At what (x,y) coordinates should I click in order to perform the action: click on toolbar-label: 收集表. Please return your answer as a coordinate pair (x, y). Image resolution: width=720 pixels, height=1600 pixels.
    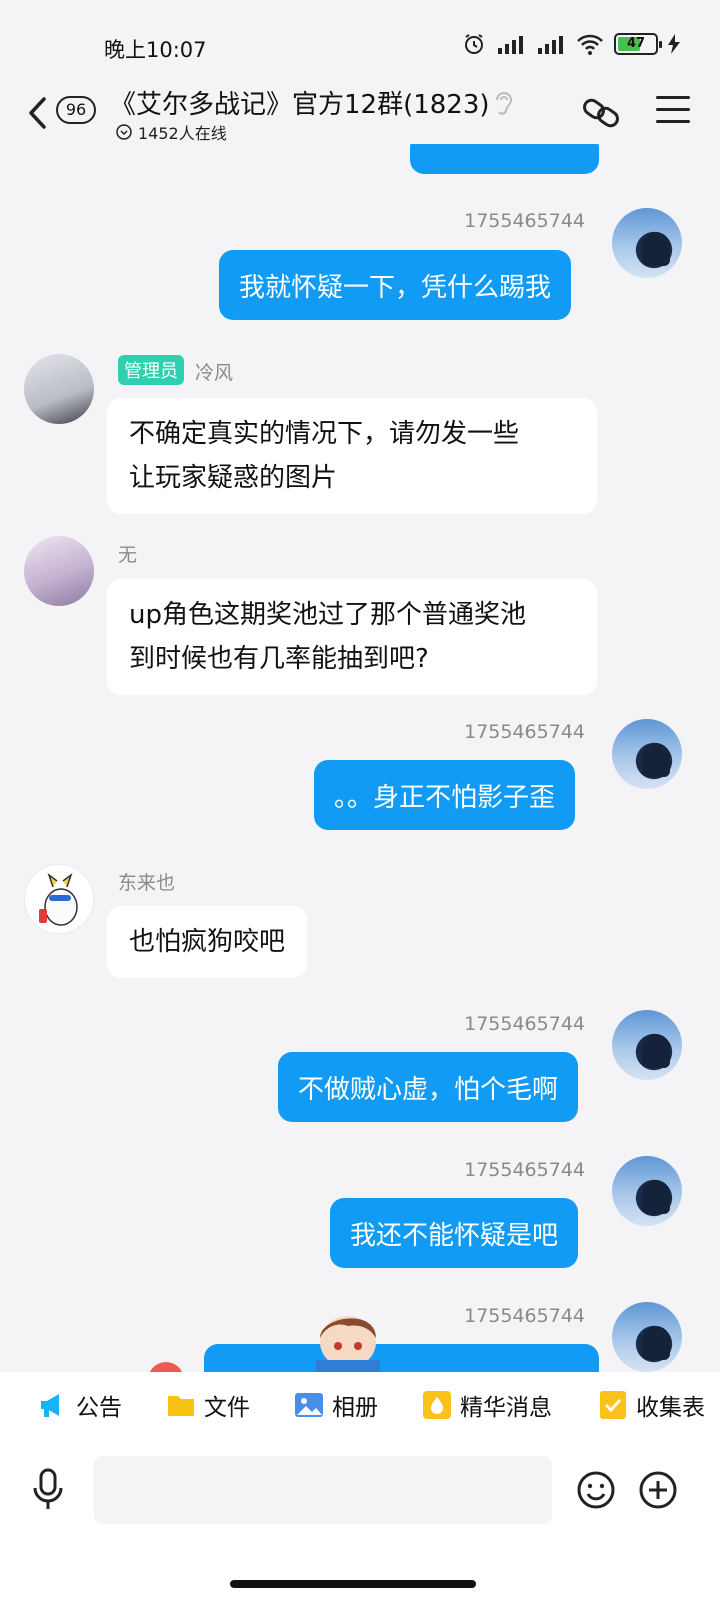
    Looking at the image, I should click on (670, 1408).